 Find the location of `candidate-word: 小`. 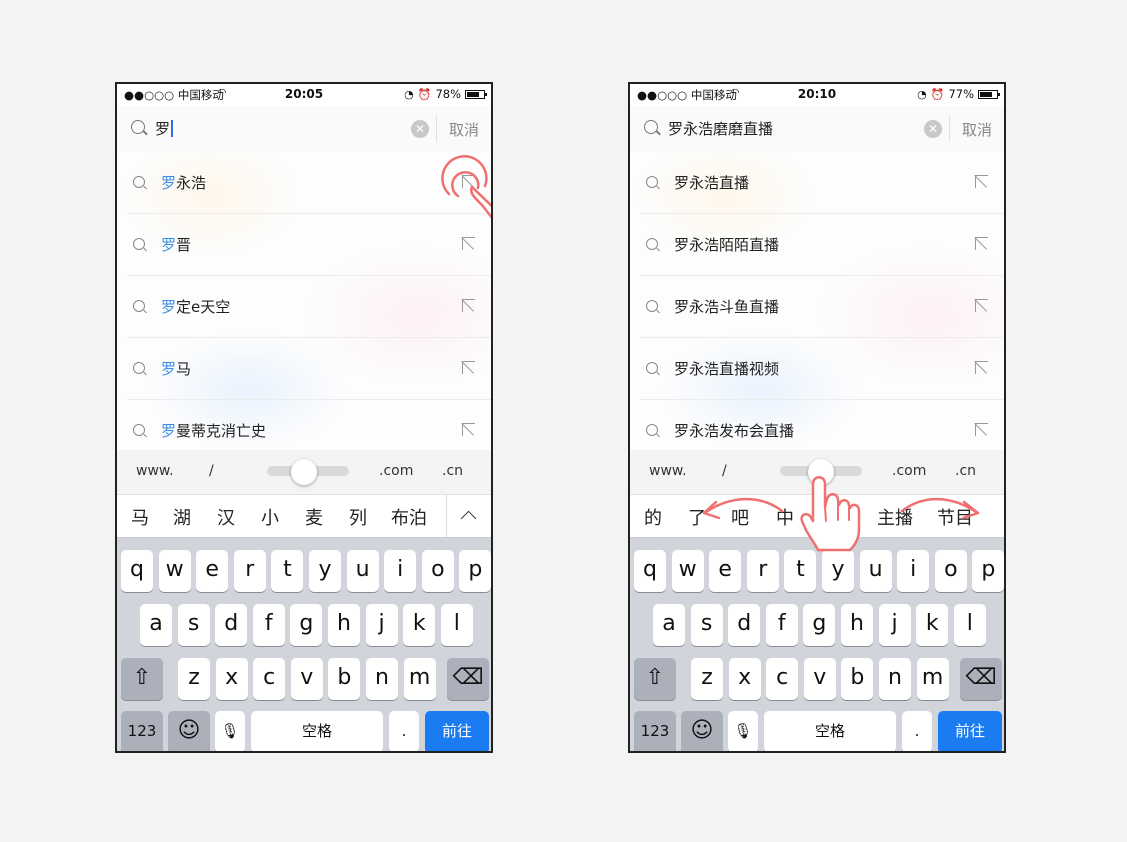

candidate-word: 小 is located at coordinates (270, 517).